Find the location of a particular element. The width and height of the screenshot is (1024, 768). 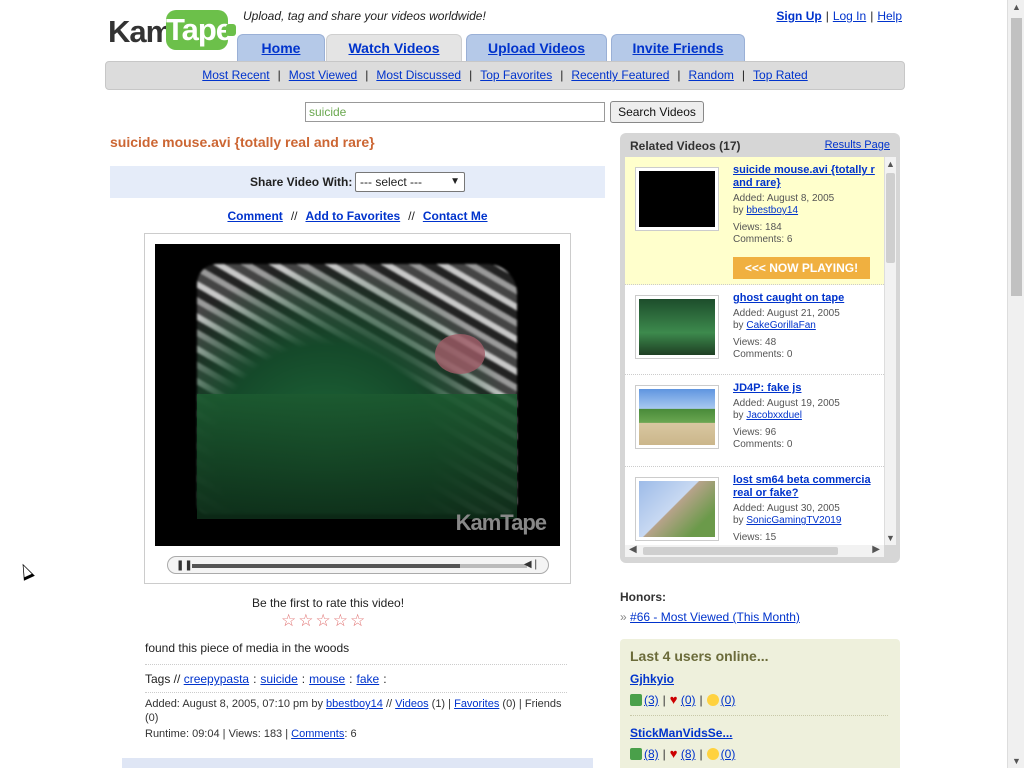

subnav-most-viewed: Most Viewed is located at coordinates (323, 75).